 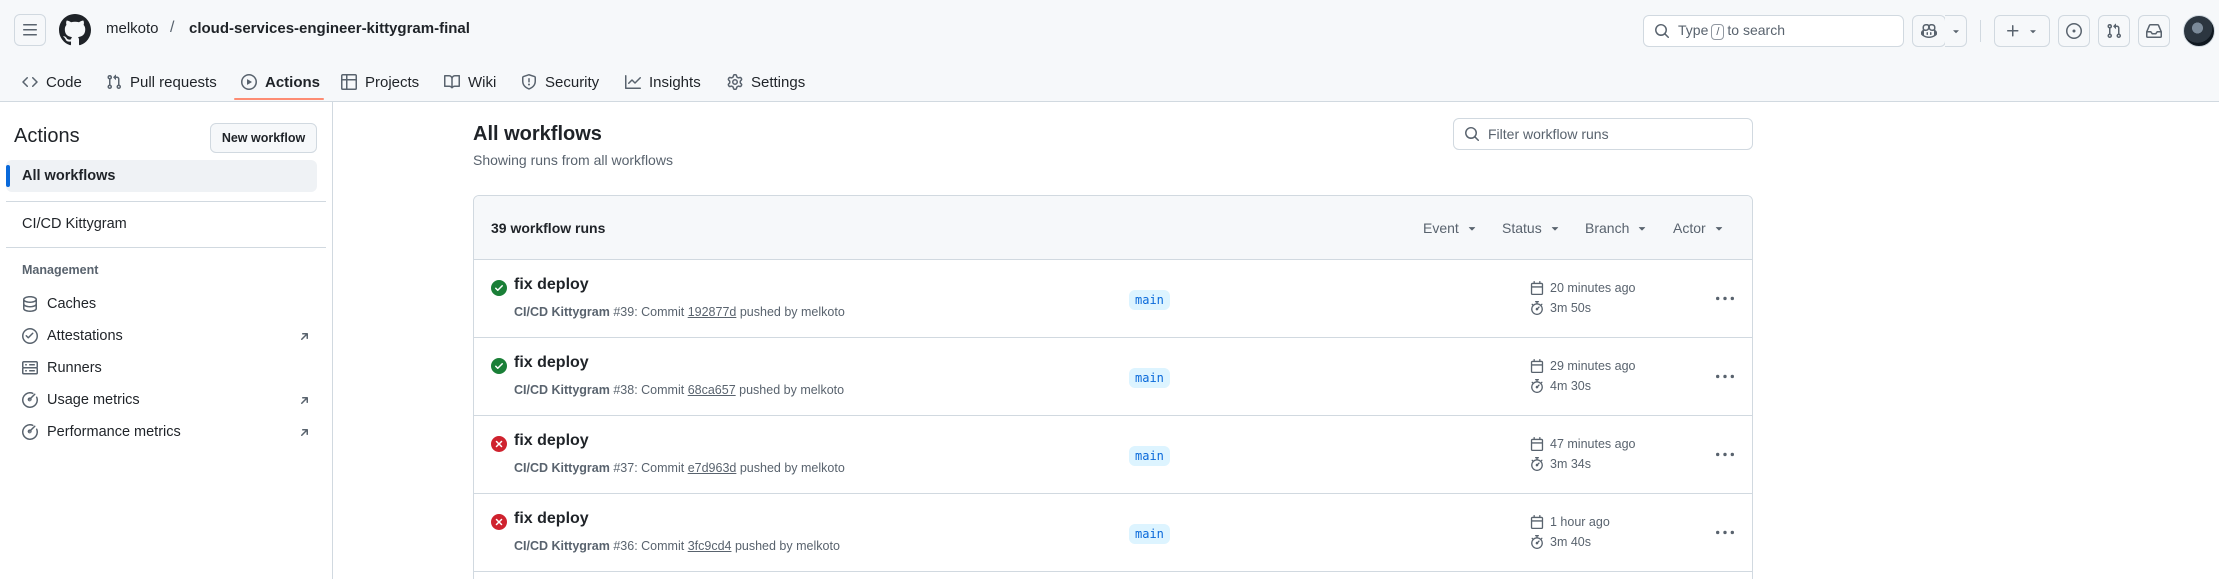 What do you see at coordinates (537, 134) in the screenshot?
I see `page-title: All workflows` at bounding box center [537, 134].